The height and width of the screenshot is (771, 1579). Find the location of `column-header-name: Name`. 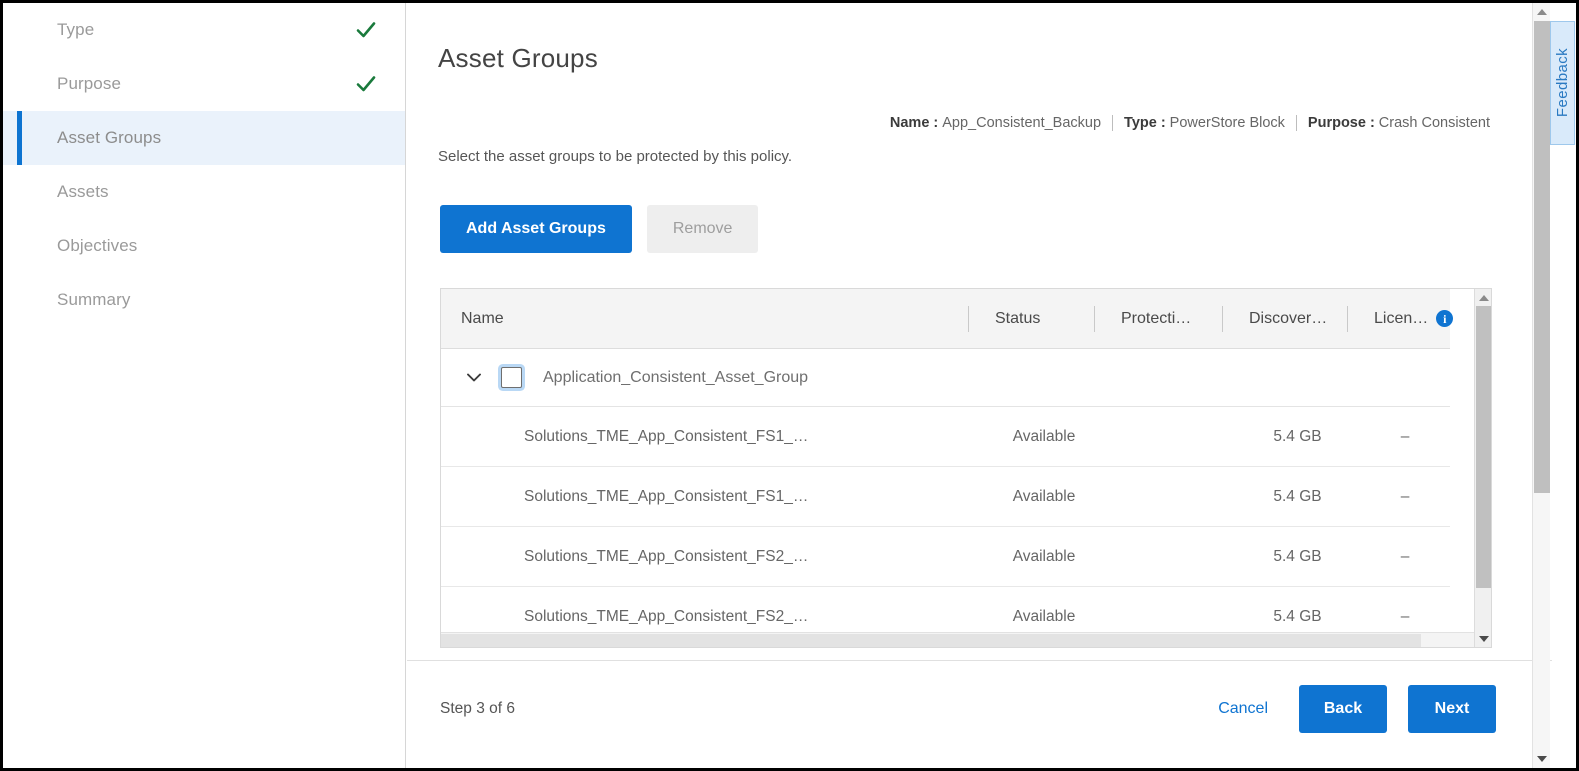

column-header-name: Name is located at coordinates (711, 319).